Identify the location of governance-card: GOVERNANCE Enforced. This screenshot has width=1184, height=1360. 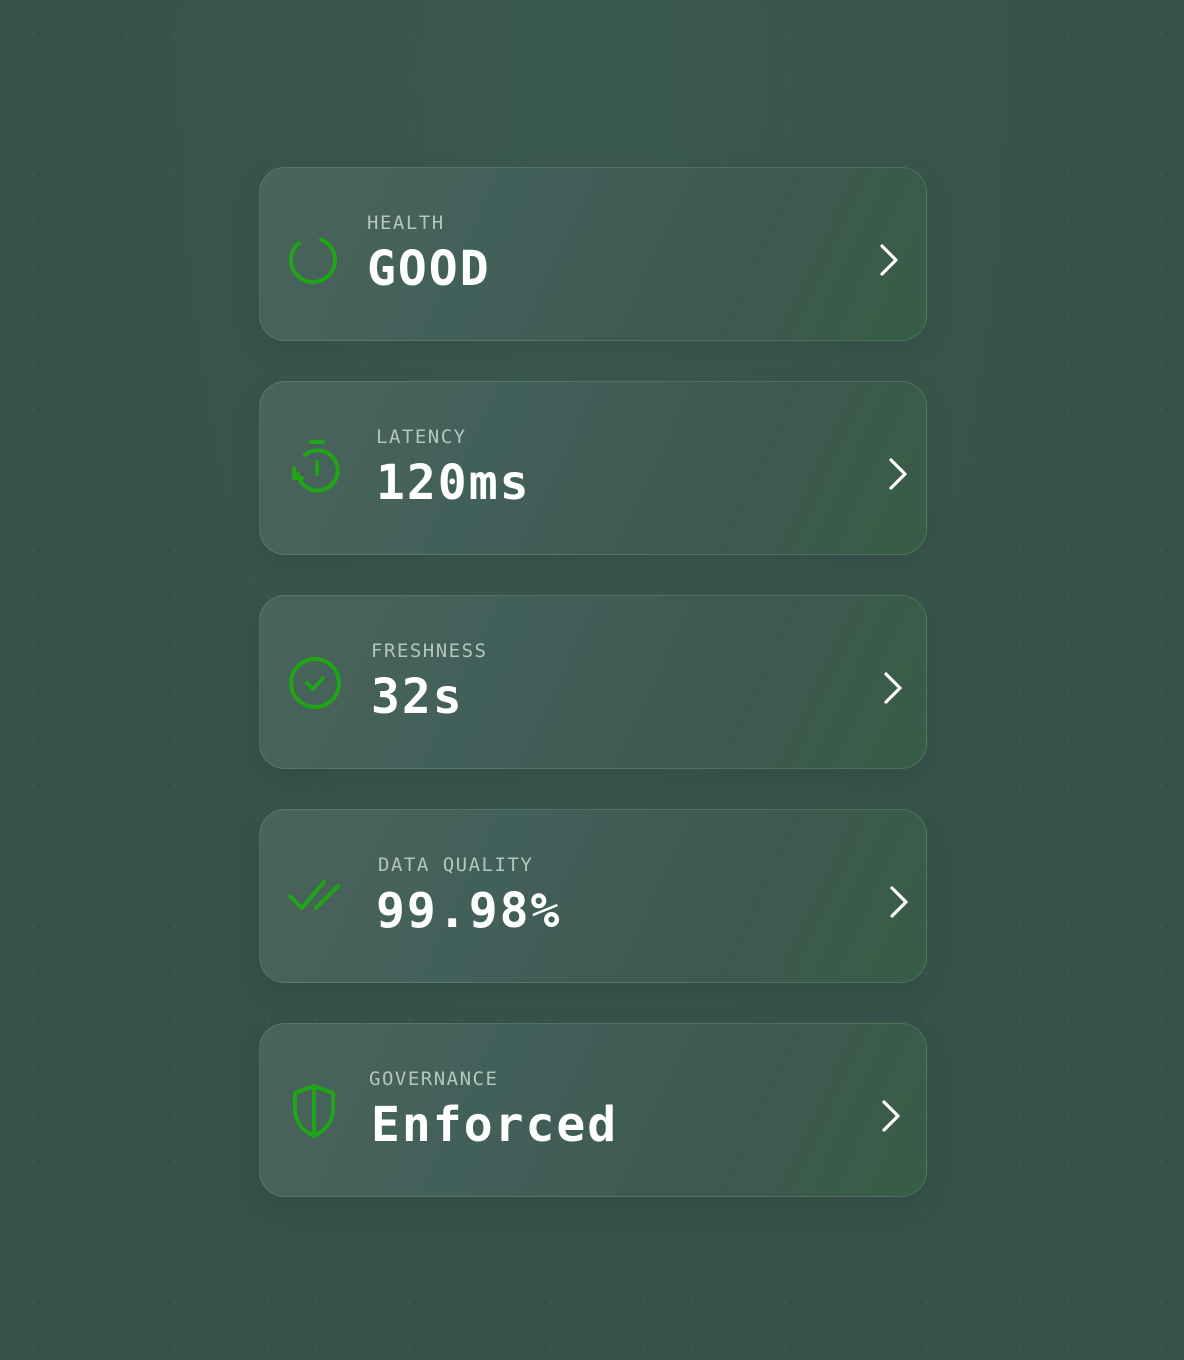
(593, 1110).